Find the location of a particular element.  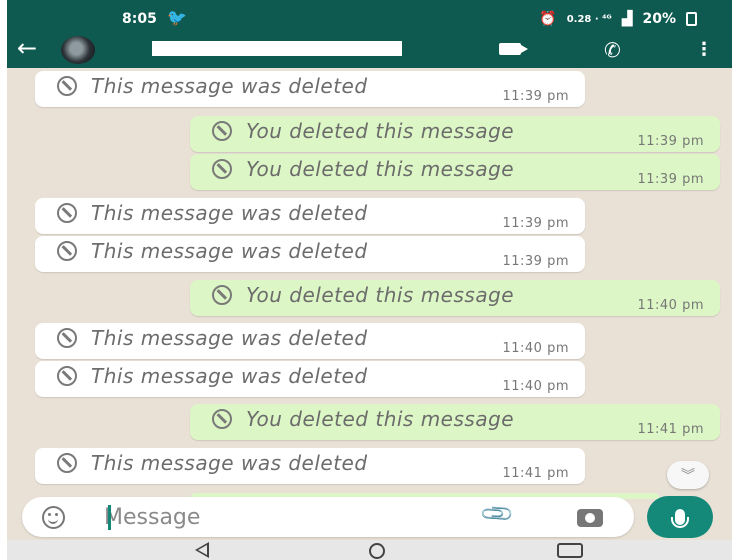

message-input is located at coordinates (284, 517).